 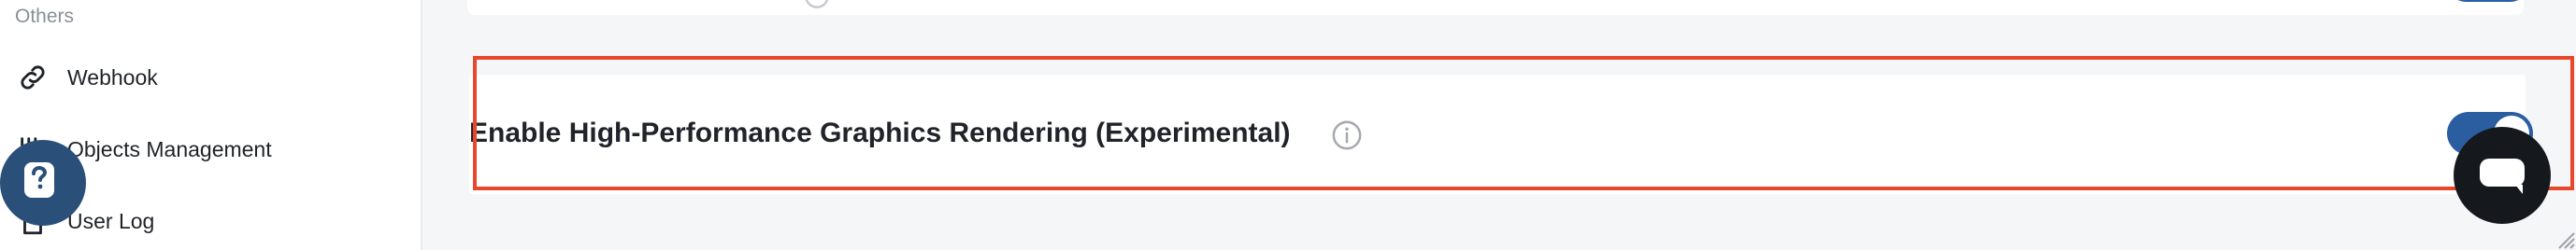 I want to click on chat-icon, so click(x=2502, y=176).